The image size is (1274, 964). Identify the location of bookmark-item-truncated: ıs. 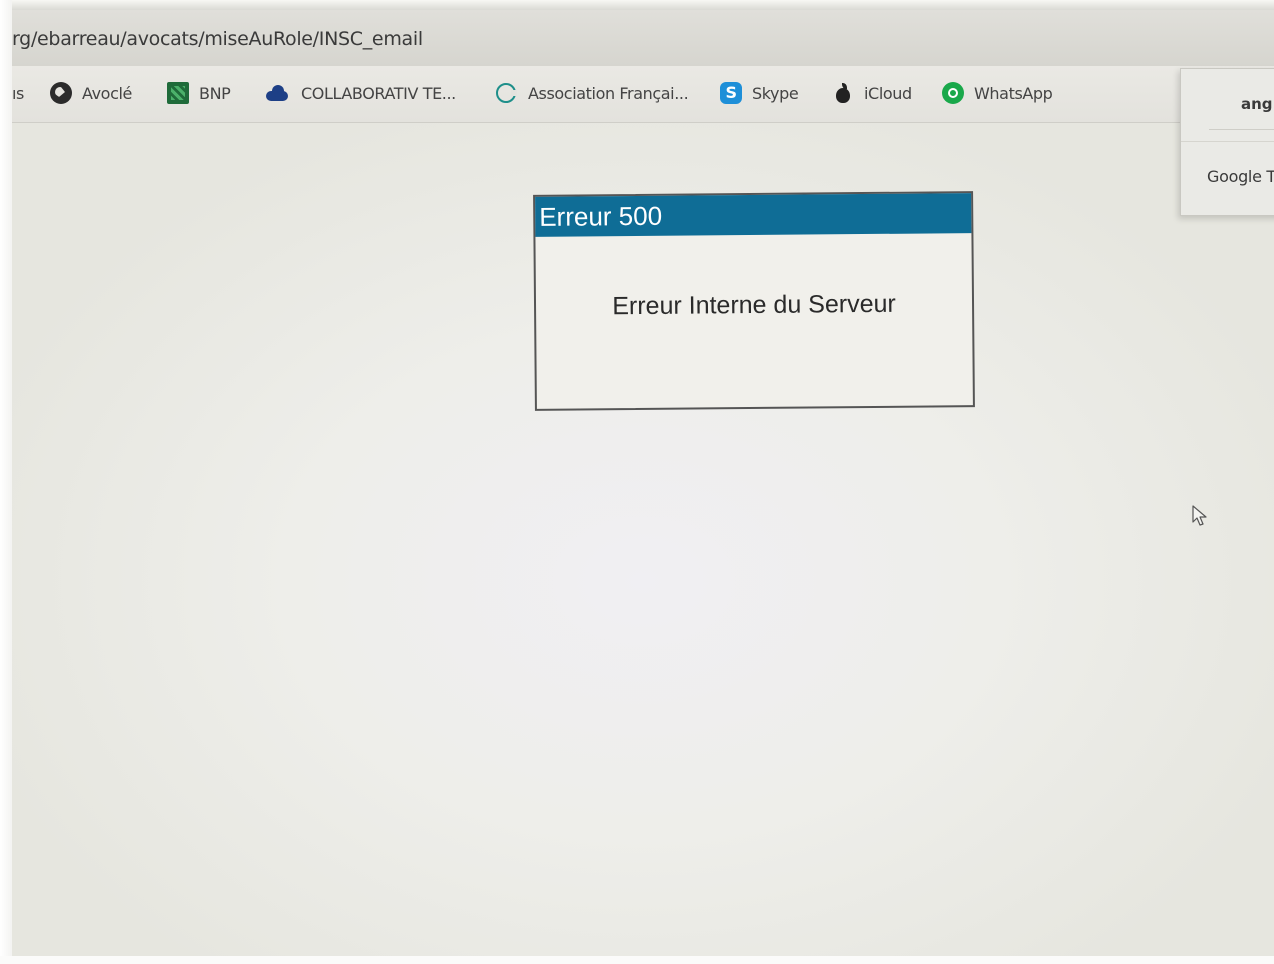
(18, 93).